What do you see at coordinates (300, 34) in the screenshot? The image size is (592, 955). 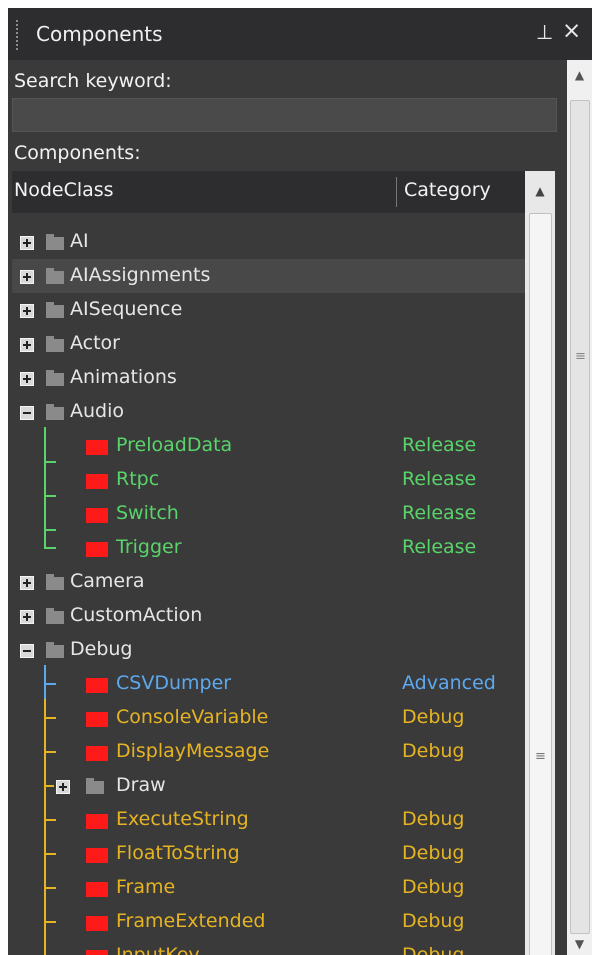 I see `panel-titlebar: Components ⊥ ×` at bounding box center [300, 34].